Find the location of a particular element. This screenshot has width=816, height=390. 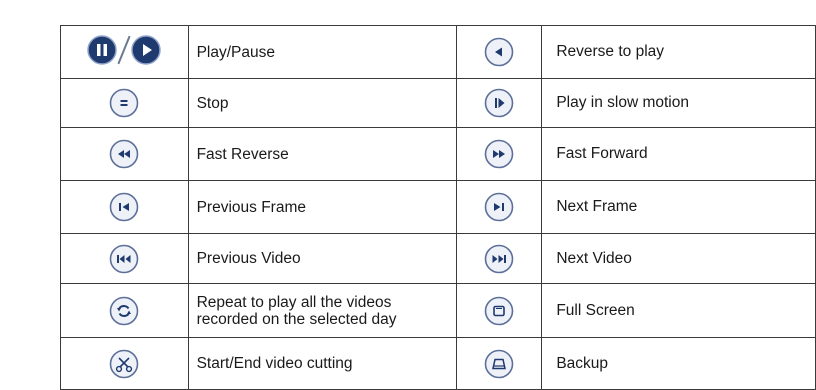

scissors-icon is located at coordinates (124, 364).